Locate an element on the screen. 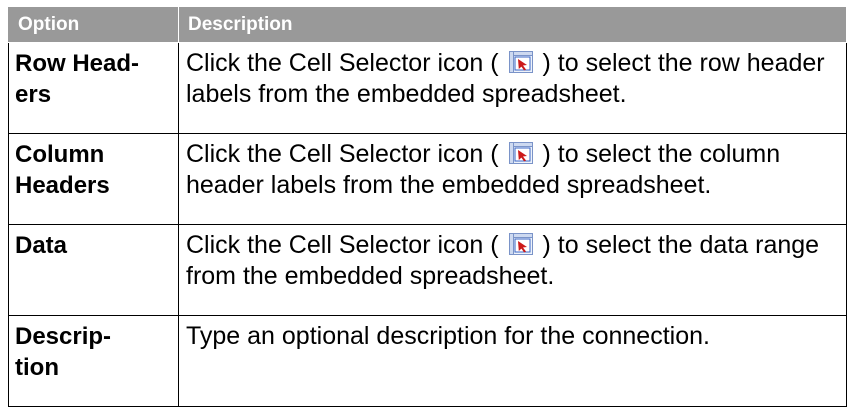  option-label-line: Descrip- is located at coordinates (63, 336).